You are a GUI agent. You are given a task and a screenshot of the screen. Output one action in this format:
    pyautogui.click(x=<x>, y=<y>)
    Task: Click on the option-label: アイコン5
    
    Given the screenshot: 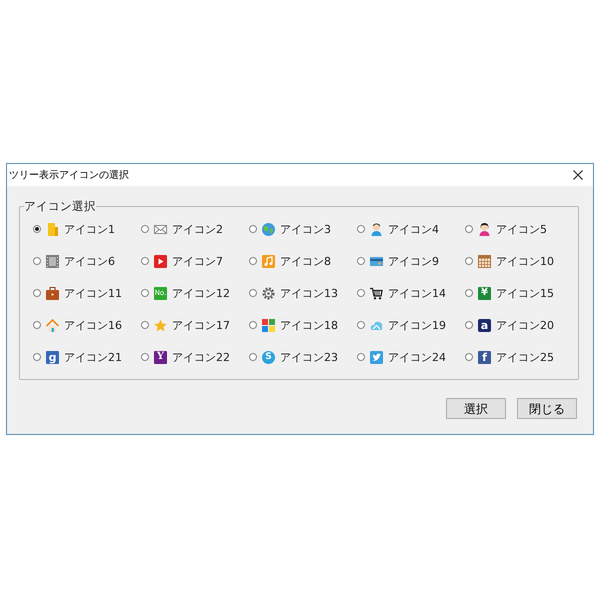 What is the action you would take?
    pyautogui.click(x=521, y=229)
    